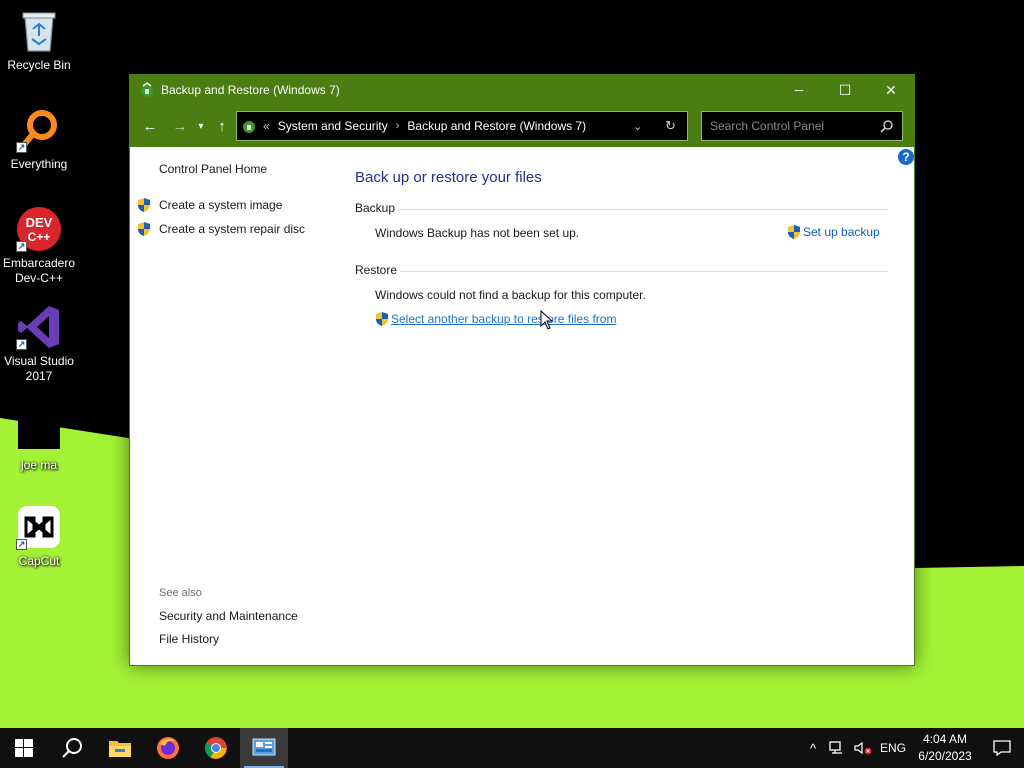 The width and height of the screenshot is (1024, 768). Describe the element at coordinates (220, 205) in the screenshot. I see `create-system-image-link: Create a system image` at that location.